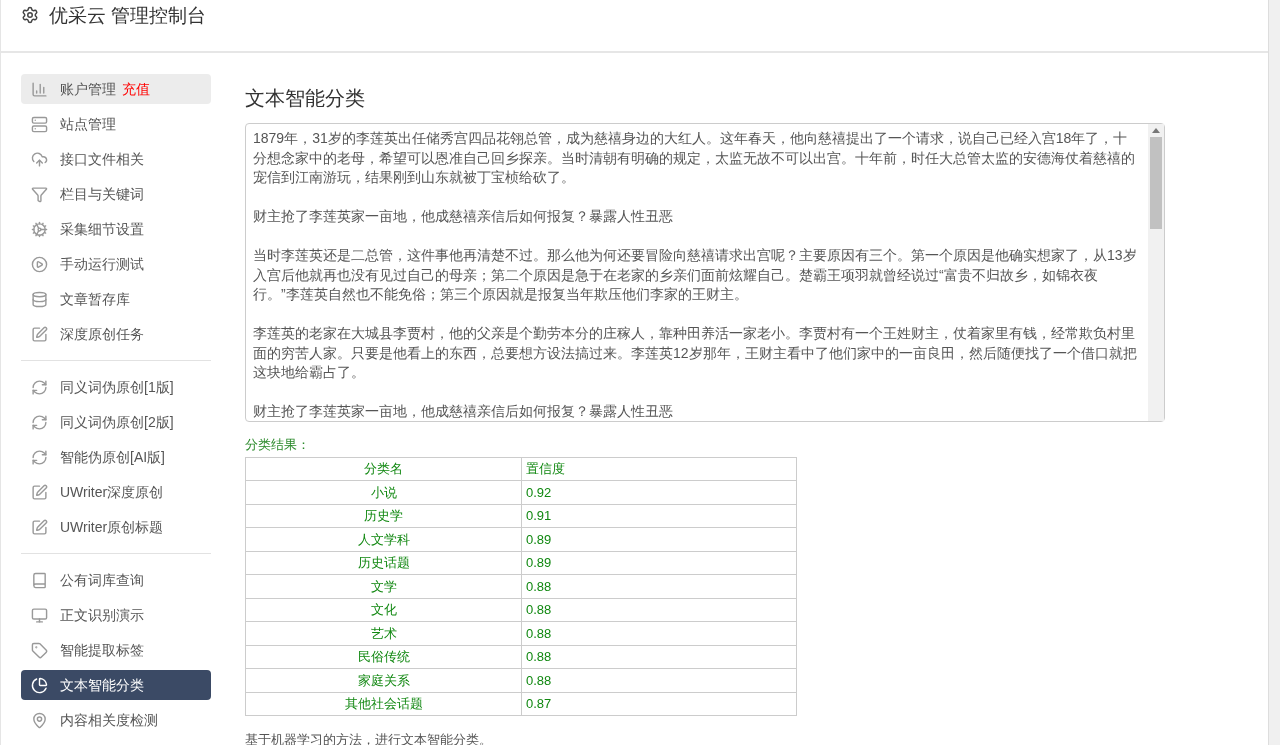  What do you see at coordinates (659, 704) in the screenshot?
I see `table-cell: 0.87` at bounding box center [659, 704].